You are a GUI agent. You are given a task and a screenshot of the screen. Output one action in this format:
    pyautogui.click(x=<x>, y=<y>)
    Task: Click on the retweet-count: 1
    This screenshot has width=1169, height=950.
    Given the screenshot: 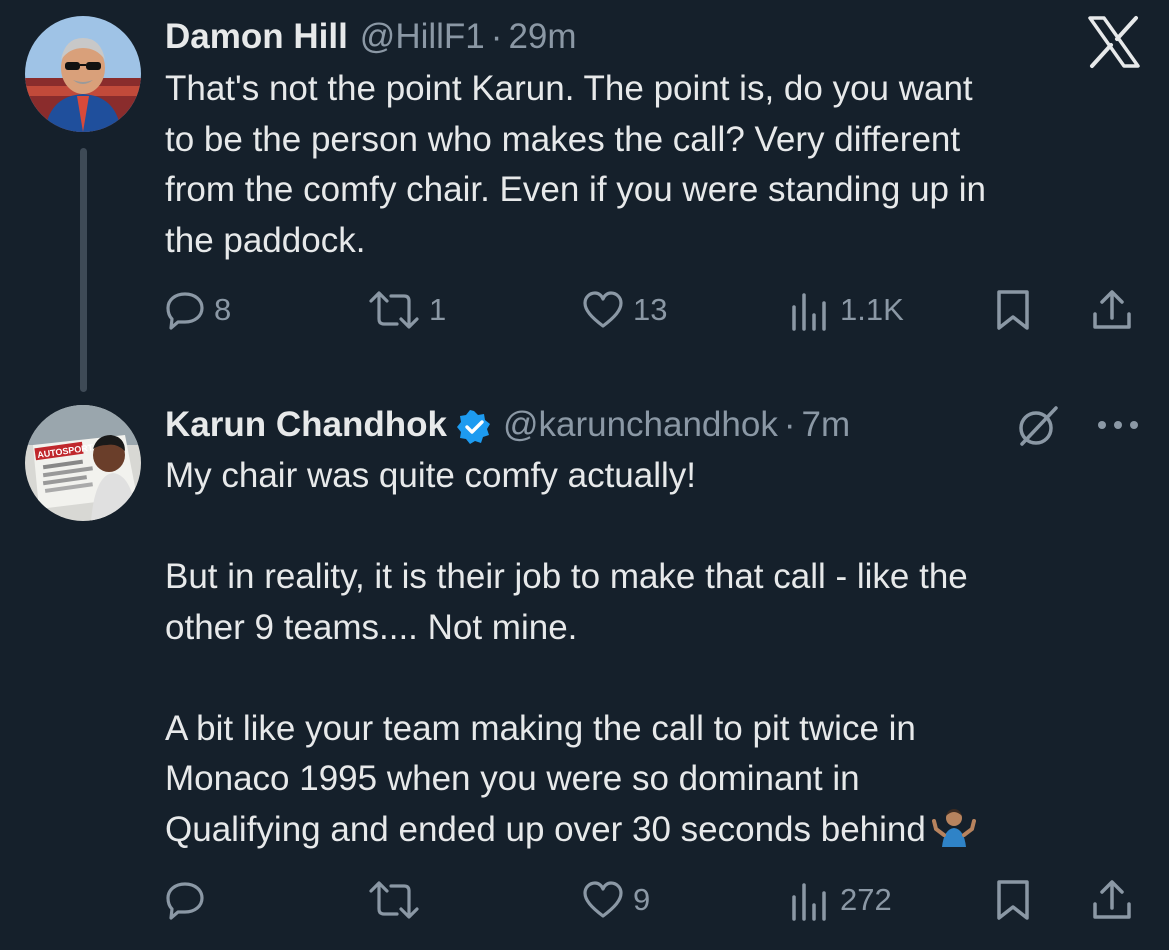 What is the action you would take?
    pyautogui.click(x=438, y=309)
    